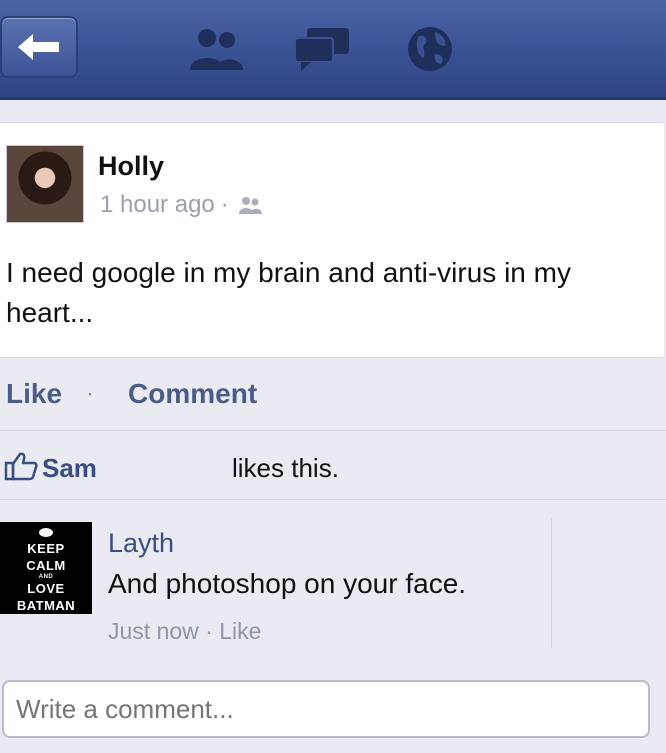 The height and width of the screenshot is (753, 666). What do you see at coordinates (46, 548) in the screenshot?
I see `avatar-line-1: KEEP` at bounding box center [46, 548].